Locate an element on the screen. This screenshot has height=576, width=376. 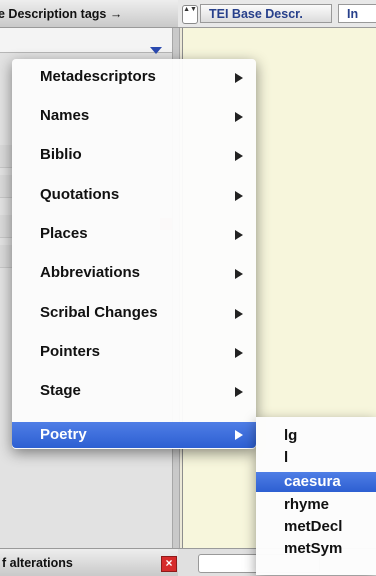
alterations-panel-title: f alterations is located at coordinates (37, 562).